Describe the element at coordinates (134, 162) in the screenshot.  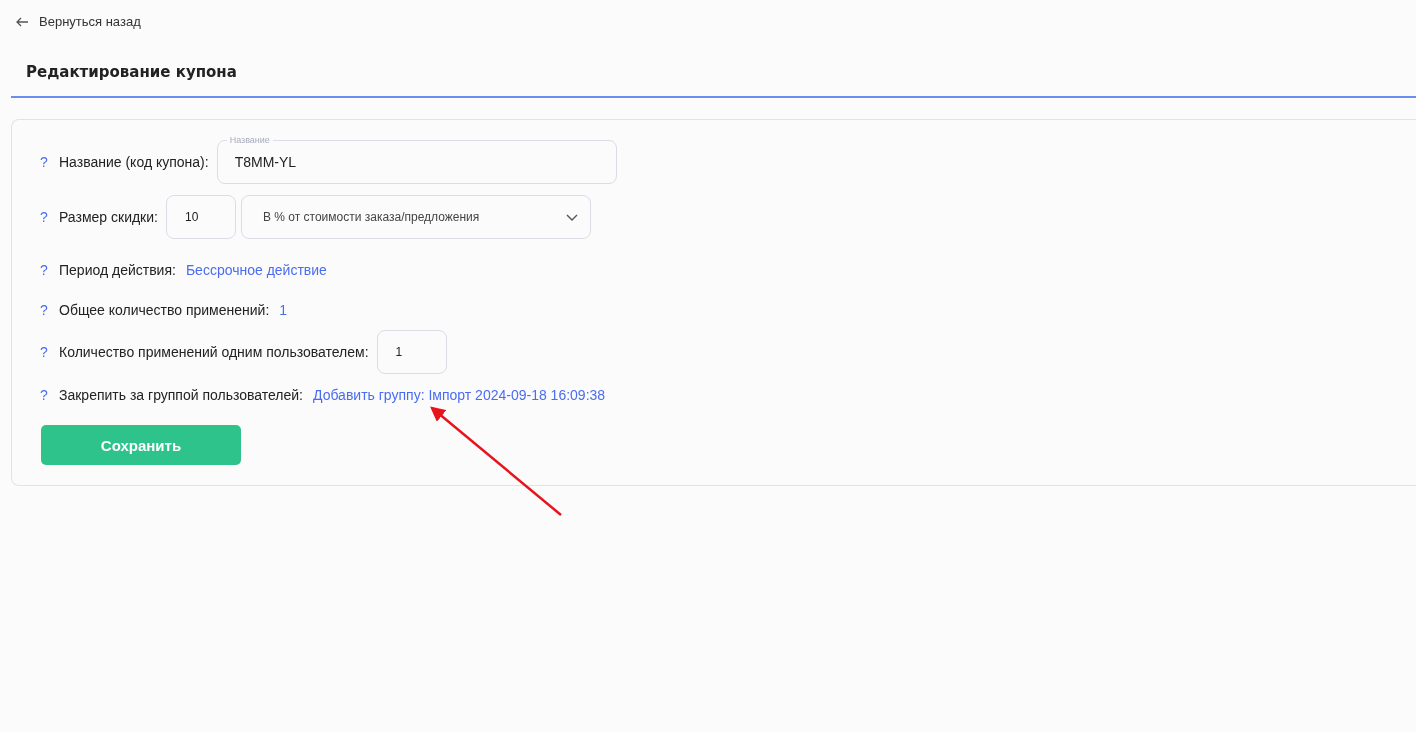
I see `field-label: Название (код купона):` at that location.